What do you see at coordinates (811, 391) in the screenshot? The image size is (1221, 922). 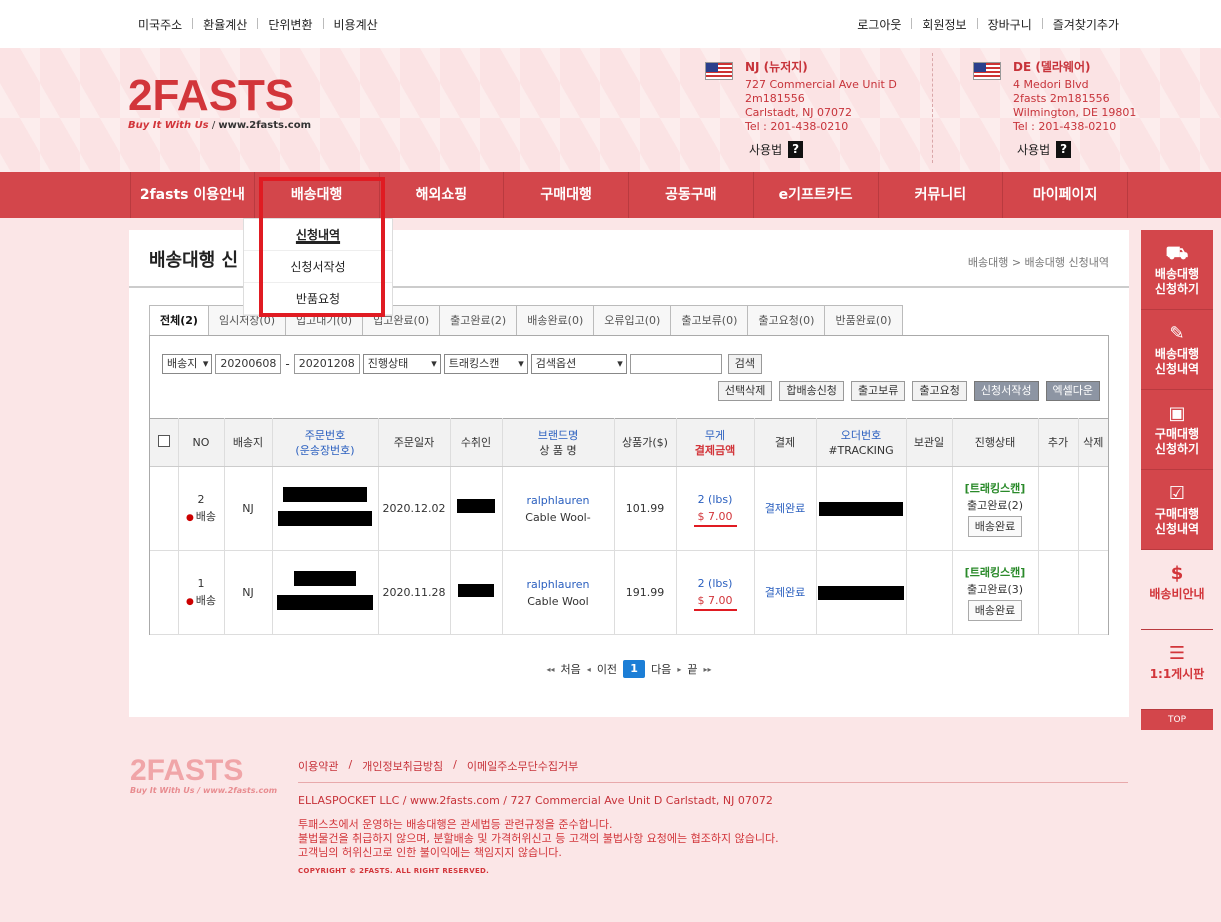 I see `combined-shipping-button: 합배송신청` at bounding box center [811, 391].